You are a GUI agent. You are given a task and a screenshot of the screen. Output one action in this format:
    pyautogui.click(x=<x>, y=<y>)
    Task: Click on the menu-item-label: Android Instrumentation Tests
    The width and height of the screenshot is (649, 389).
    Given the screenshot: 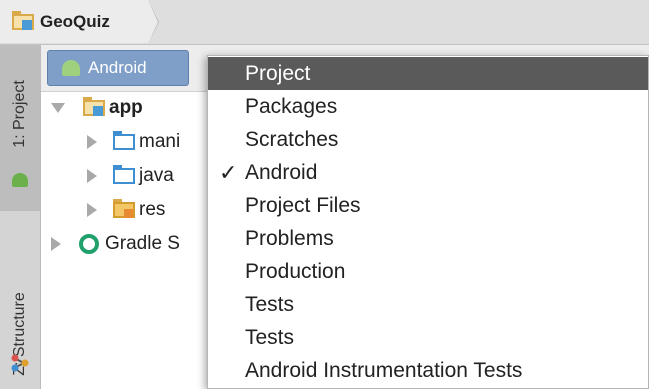 What is the action you would take?
    pyautogui.click(x=384, y=370)
    